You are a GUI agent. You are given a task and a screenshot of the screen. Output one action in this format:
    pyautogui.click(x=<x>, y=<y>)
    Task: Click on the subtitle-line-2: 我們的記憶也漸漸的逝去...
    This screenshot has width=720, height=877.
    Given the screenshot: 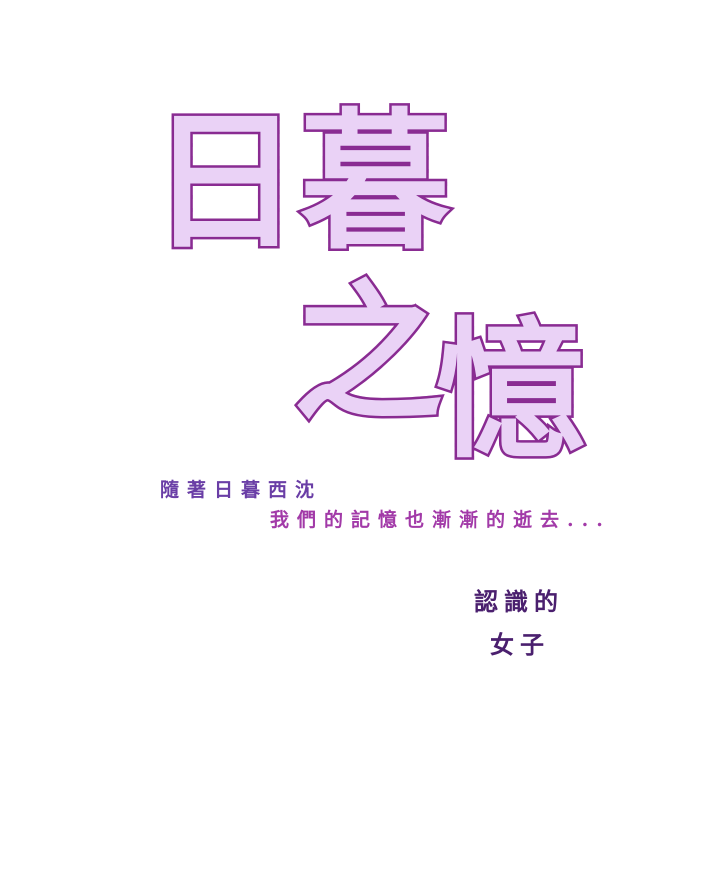 What is the action you would take?
    pyautogui.click(x=440, y=520)
    